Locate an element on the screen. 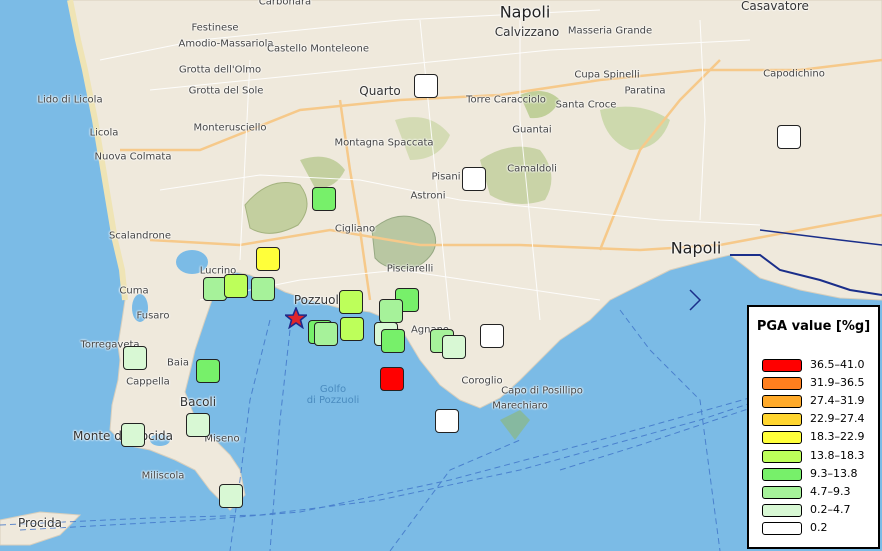 This screenshot has height=551, width=882. place-label: Coroglio is located at coordinates (482, 381).